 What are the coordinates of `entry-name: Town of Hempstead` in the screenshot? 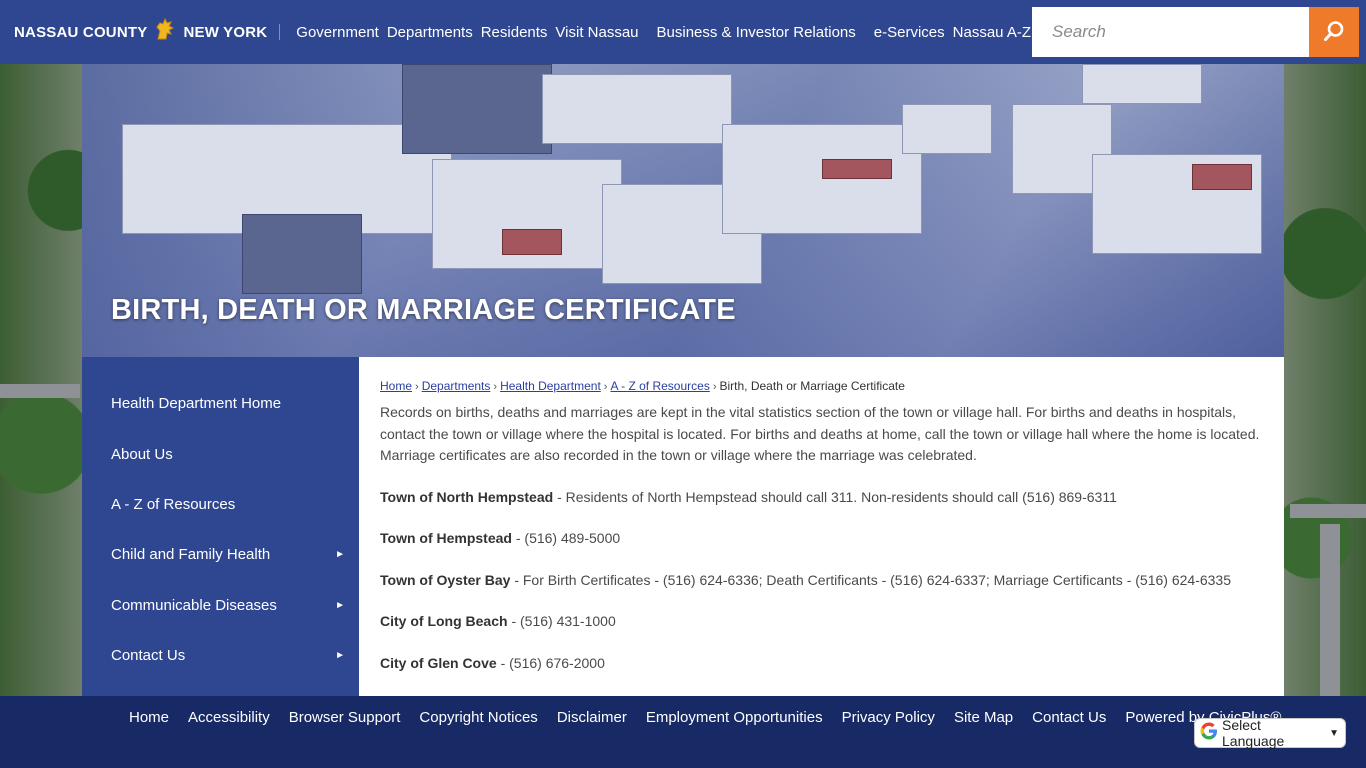 It's located at (446, 538).